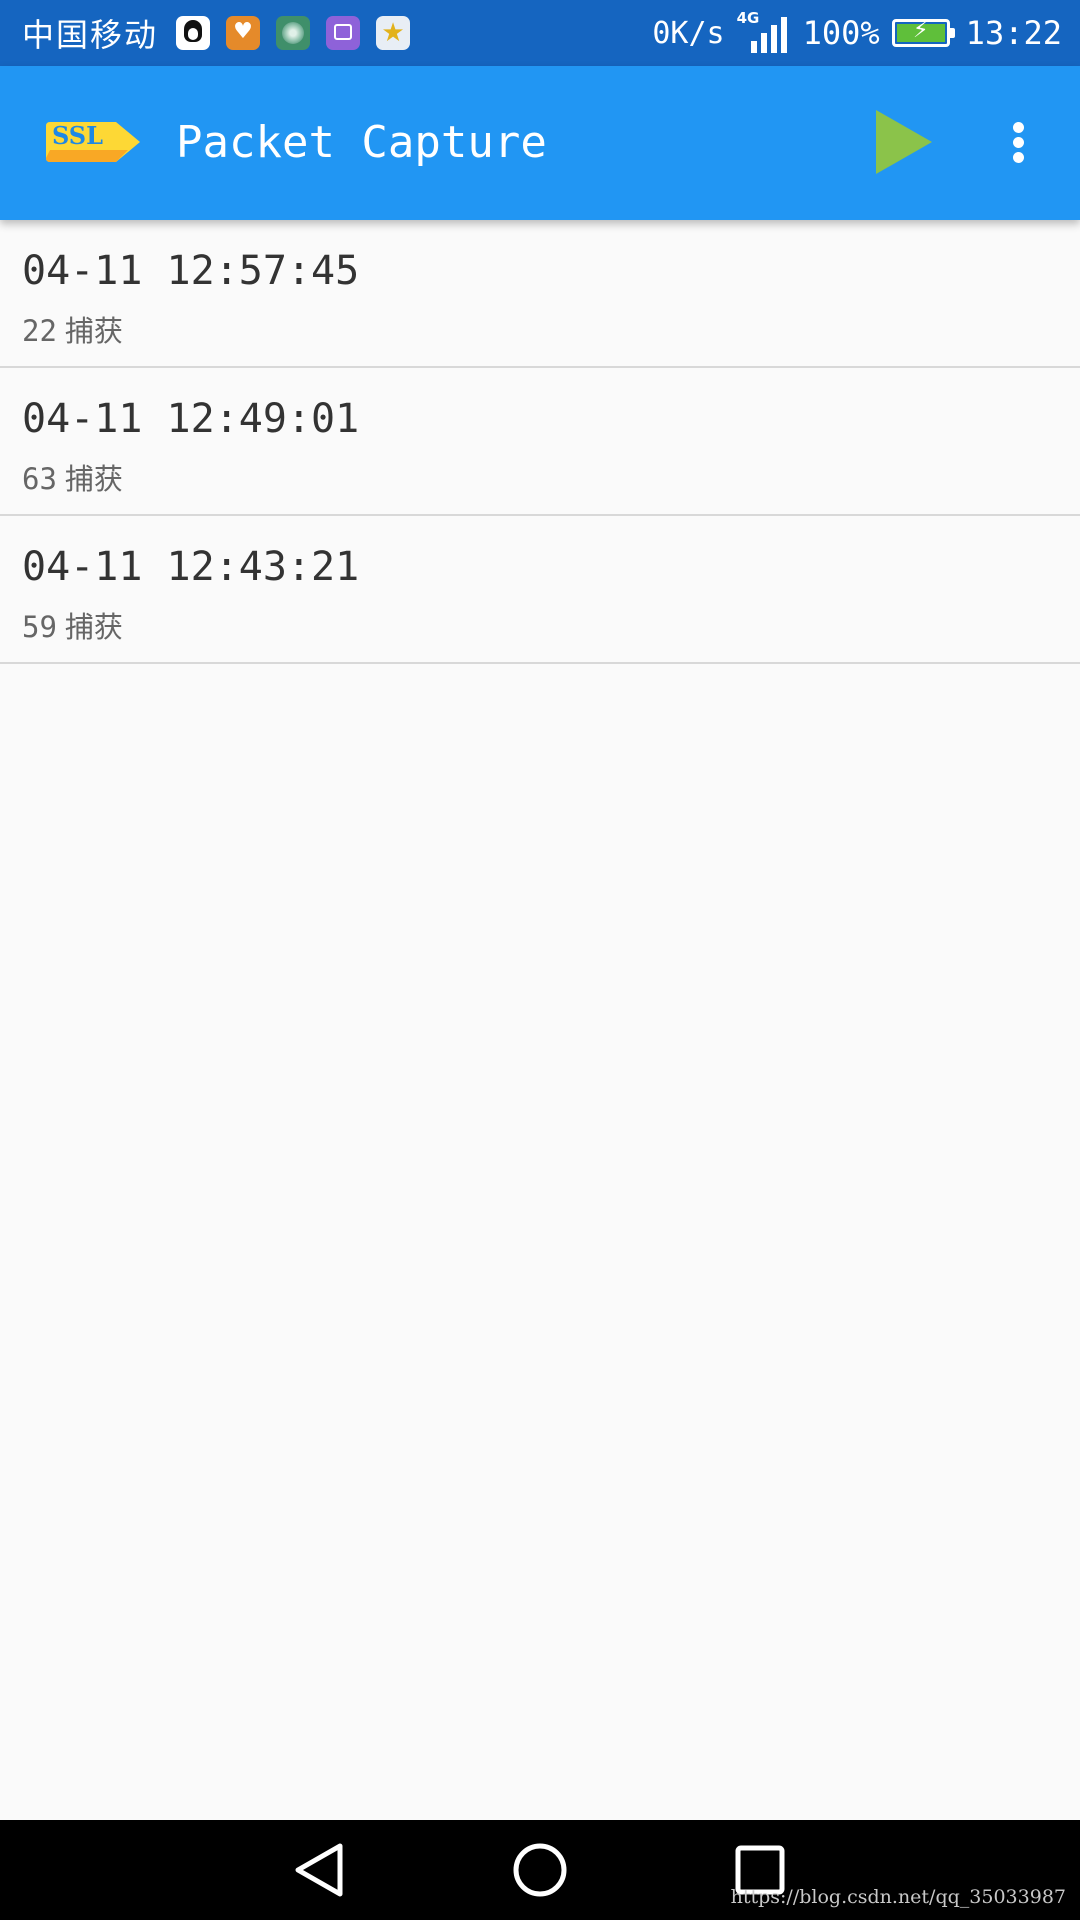 The width and height of the screenshot is (1080, 1920). I want to click on session-count: 22 捕获, so click(72, 331).